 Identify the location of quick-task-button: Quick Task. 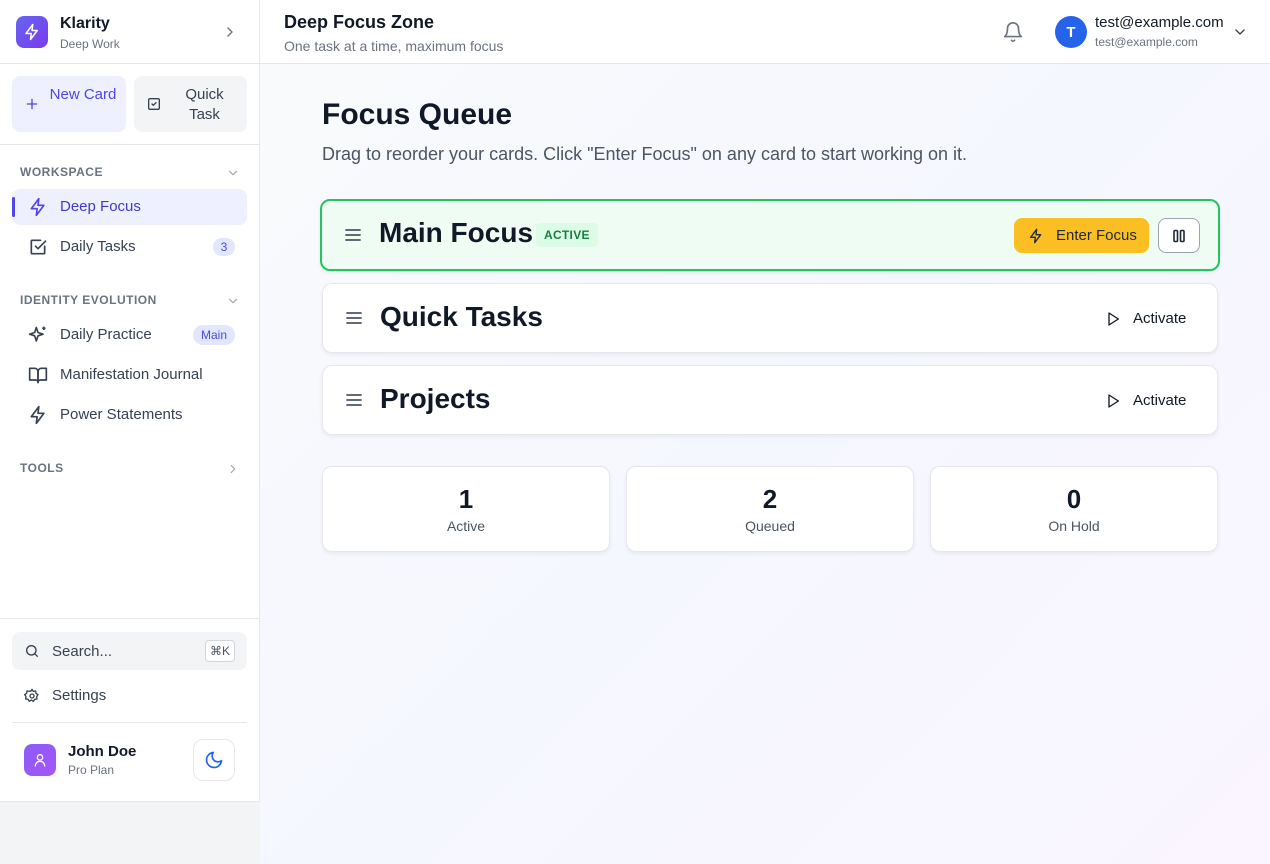
(190, 104).